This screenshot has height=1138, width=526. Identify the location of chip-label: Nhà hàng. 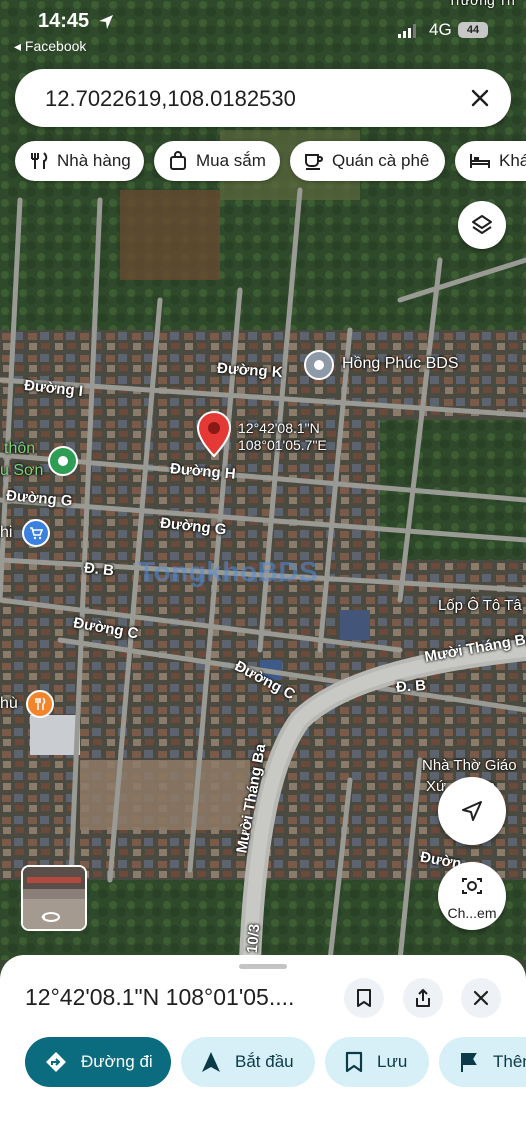
(94, 160).